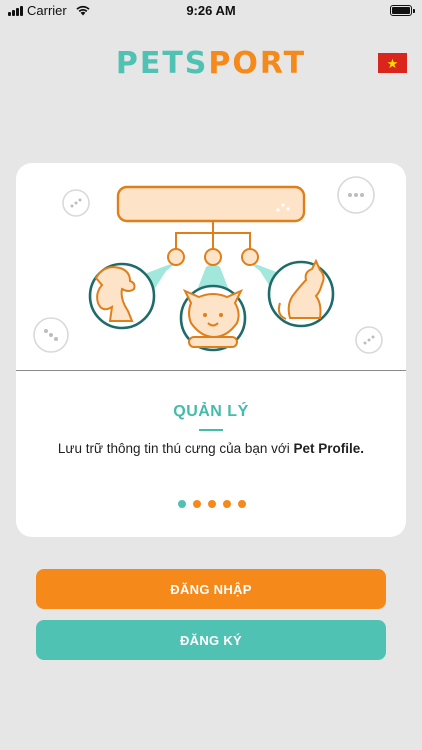 The width and height of the screenshot is (422, 750). I want to click on status-bar: Carrier 9:26 AM, so click(211, 11).